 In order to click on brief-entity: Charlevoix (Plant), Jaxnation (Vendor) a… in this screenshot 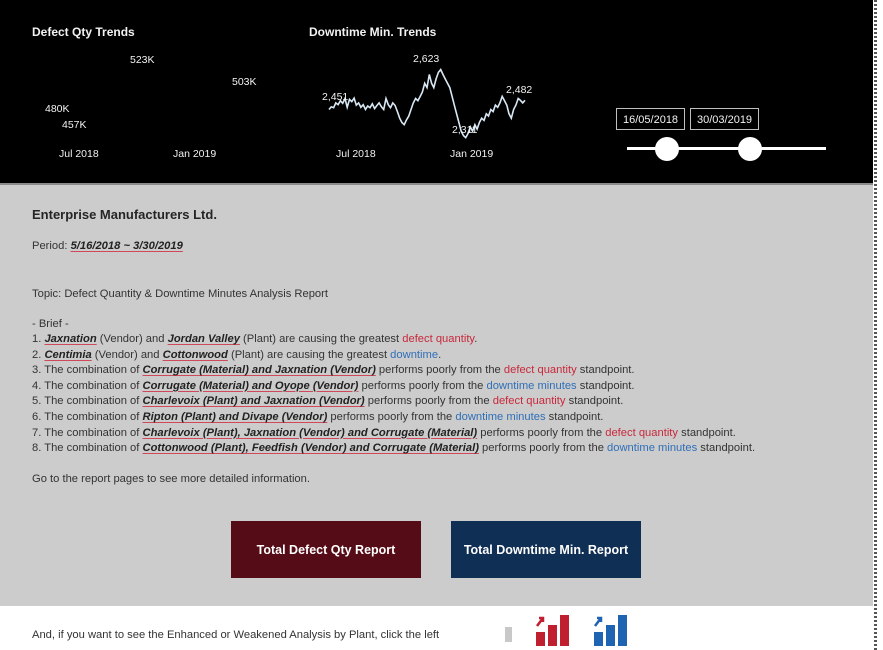, I will do `click(310, 432)`.